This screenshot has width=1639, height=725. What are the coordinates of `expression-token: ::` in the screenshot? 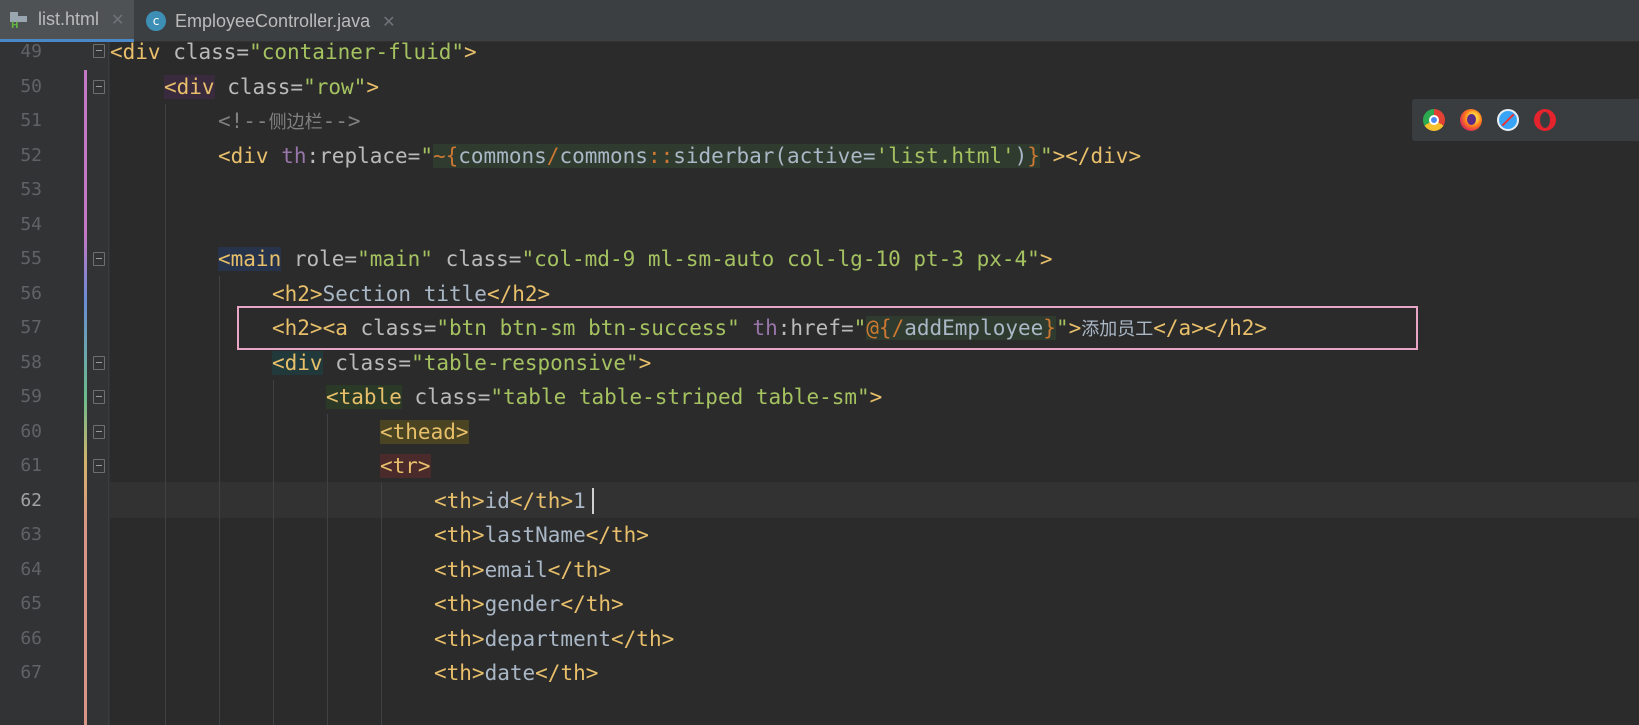 It's located at (660, 156).